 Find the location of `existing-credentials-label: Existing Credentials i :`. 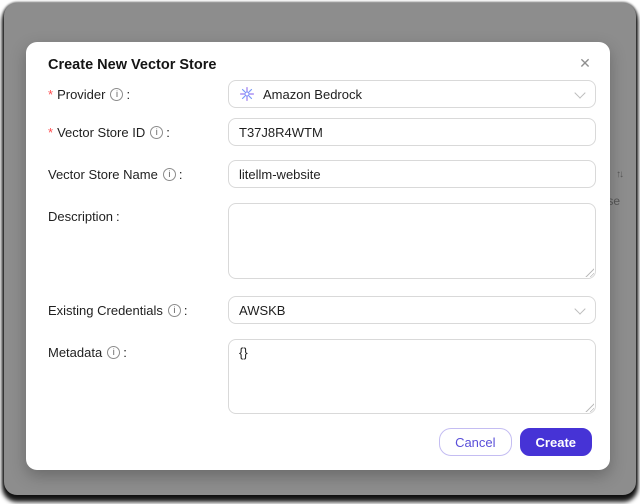

existing-credentials-label: Existing Credentials i : is located at coordinates (138, 310).